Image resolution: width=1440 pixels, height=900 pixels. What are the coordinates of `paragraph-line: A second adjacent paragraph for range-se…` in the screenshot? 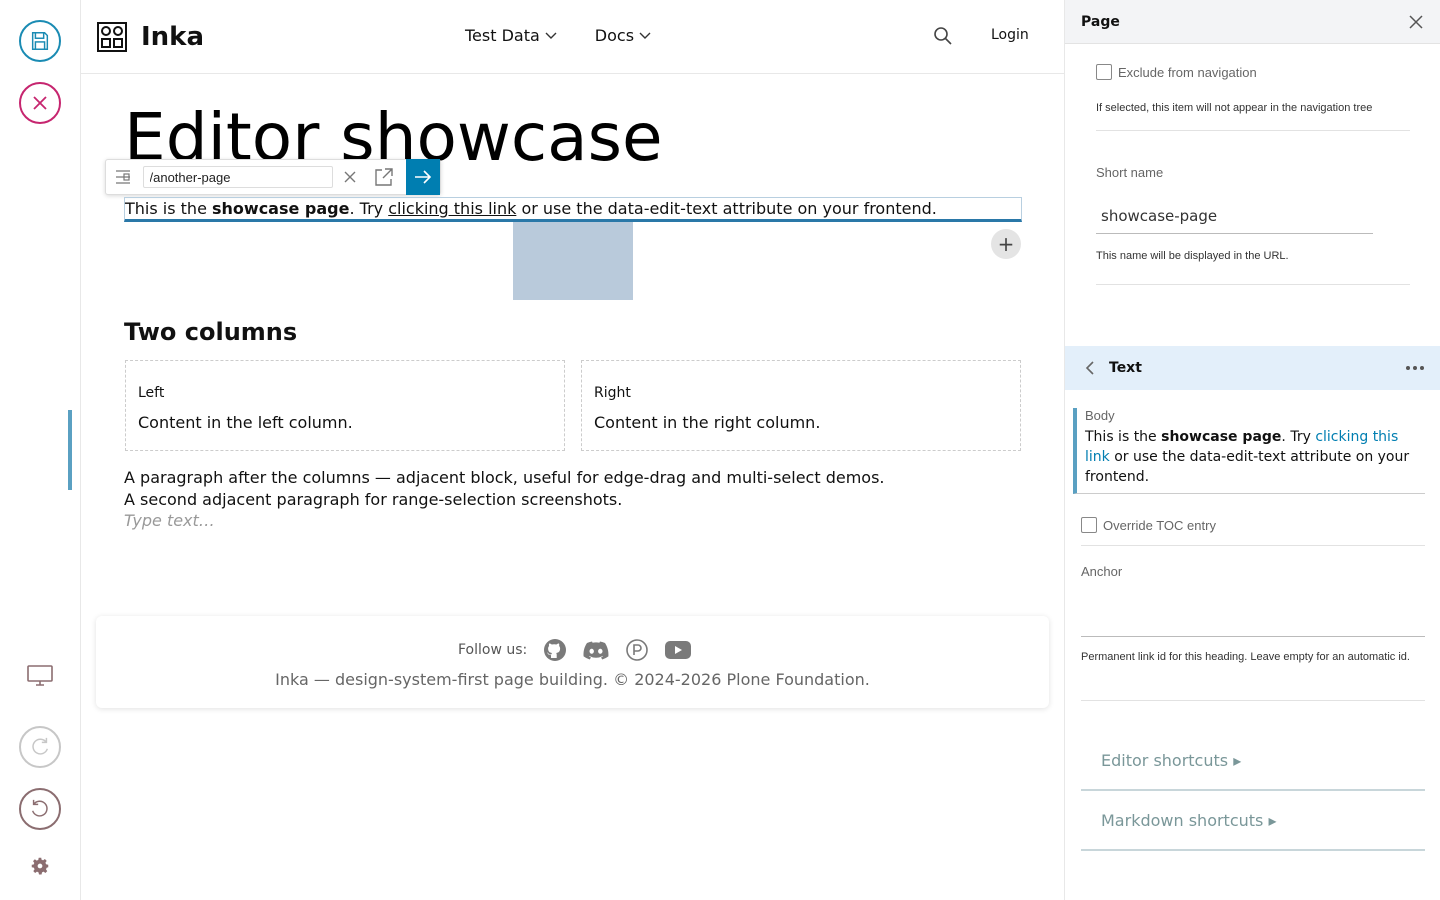 It's located at (373, 499).